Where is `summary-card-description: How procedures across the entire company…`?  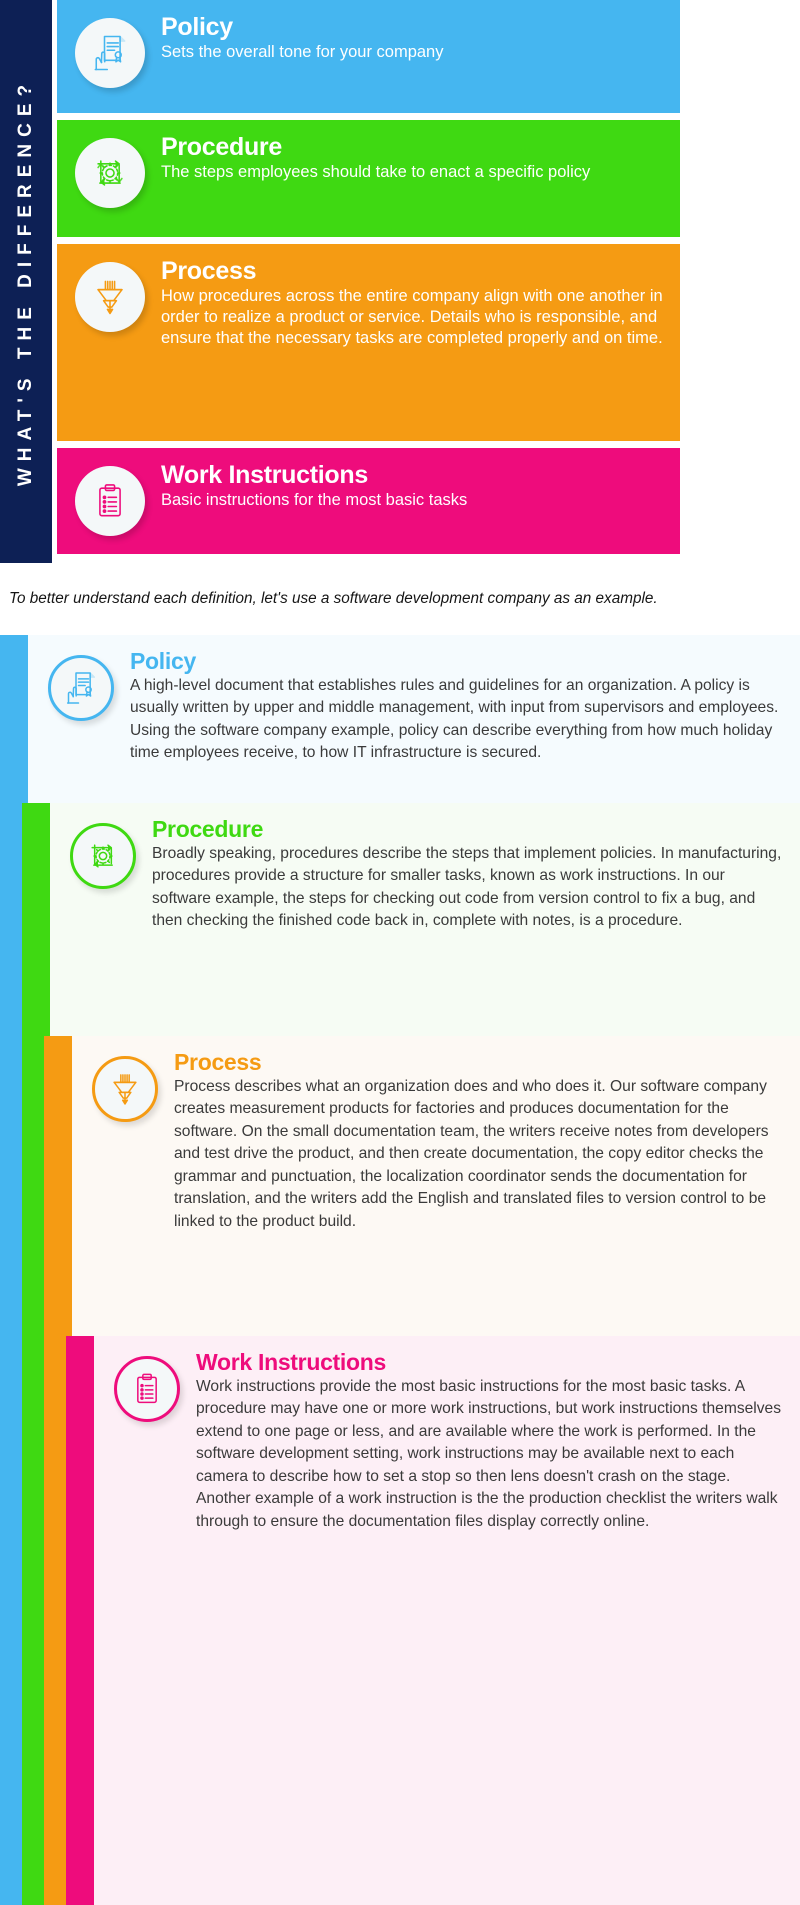
summary-card-description: How procedures across the entire company… is located at coordinates (412, 317).